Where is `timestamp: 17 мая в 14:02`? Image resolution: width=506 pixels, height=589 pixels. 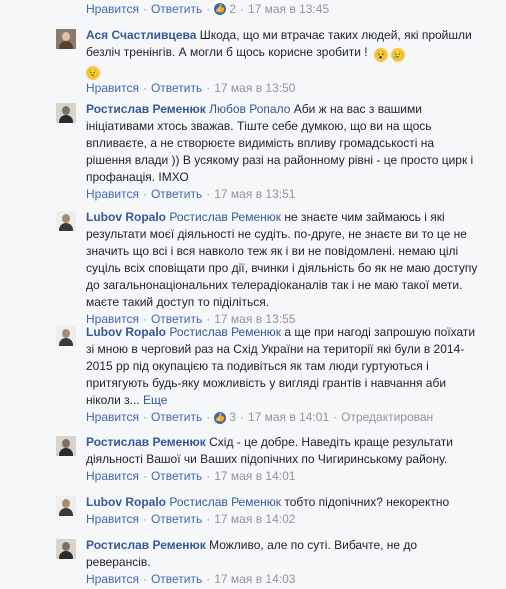 timestamp: 17 мая в 14:02 is located at coordinates (254, 519).